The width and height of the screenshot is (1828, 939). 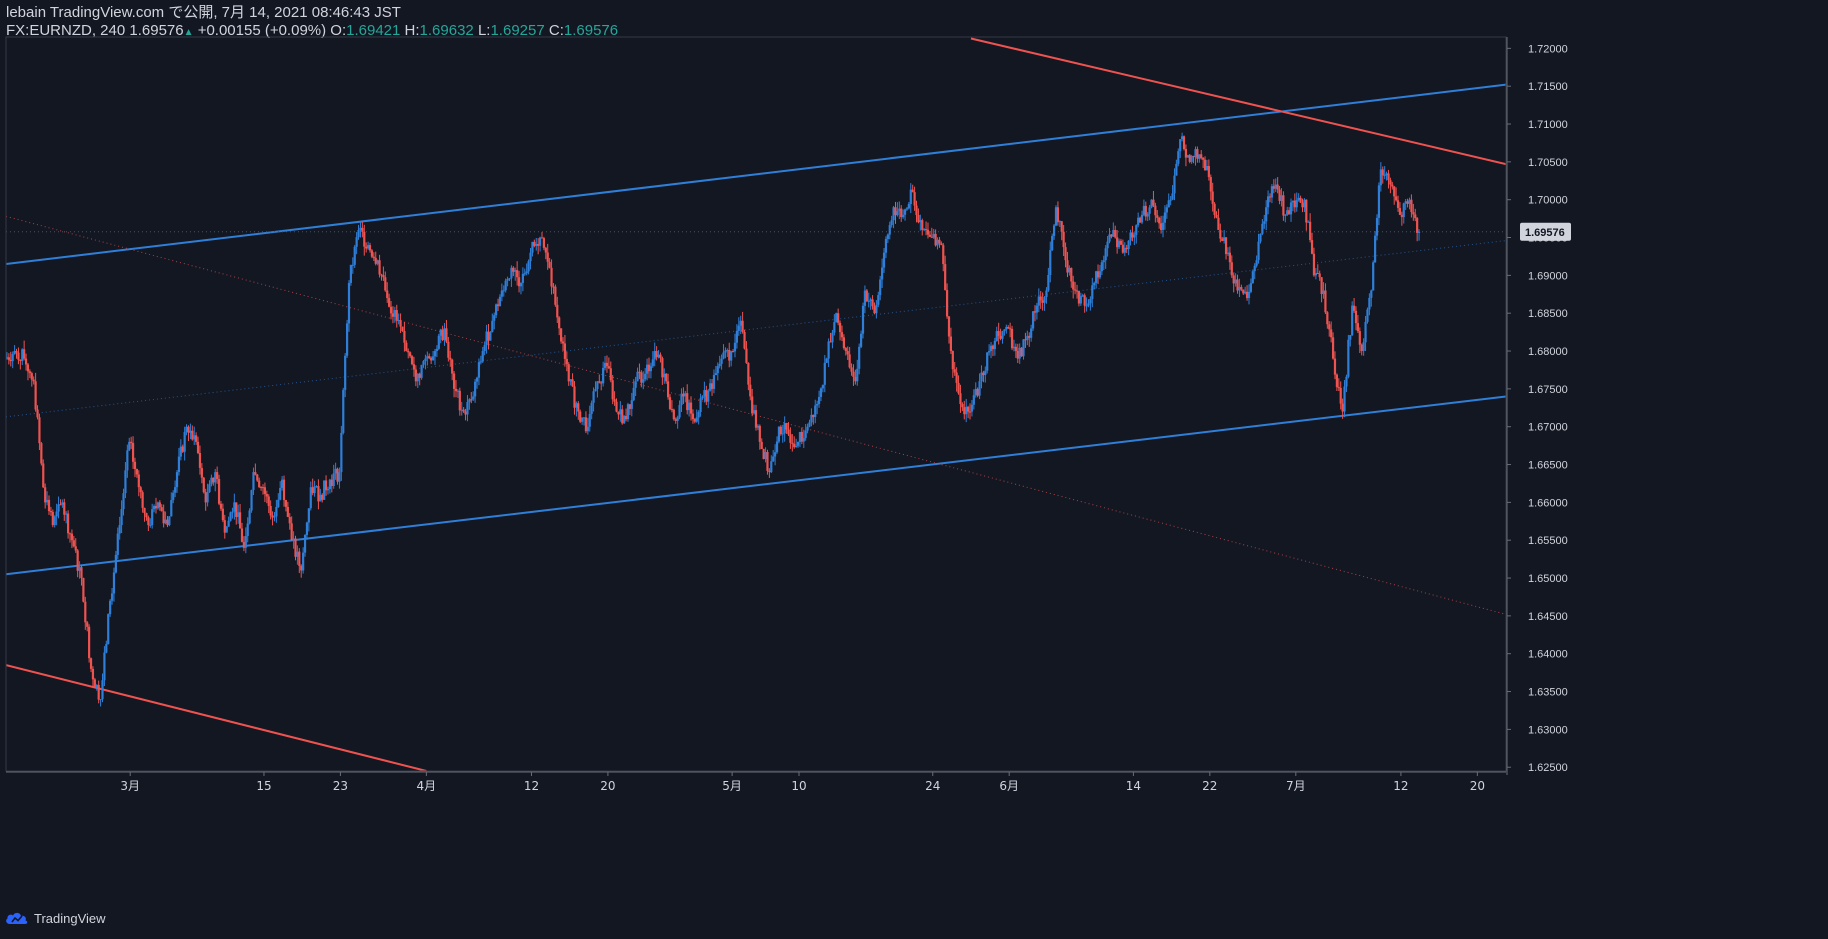 What do you see at coordinates (1545, 233) in the screenshot?
I see `last-price-badge-label: 1.69576` at bounding box center [1545, 233].